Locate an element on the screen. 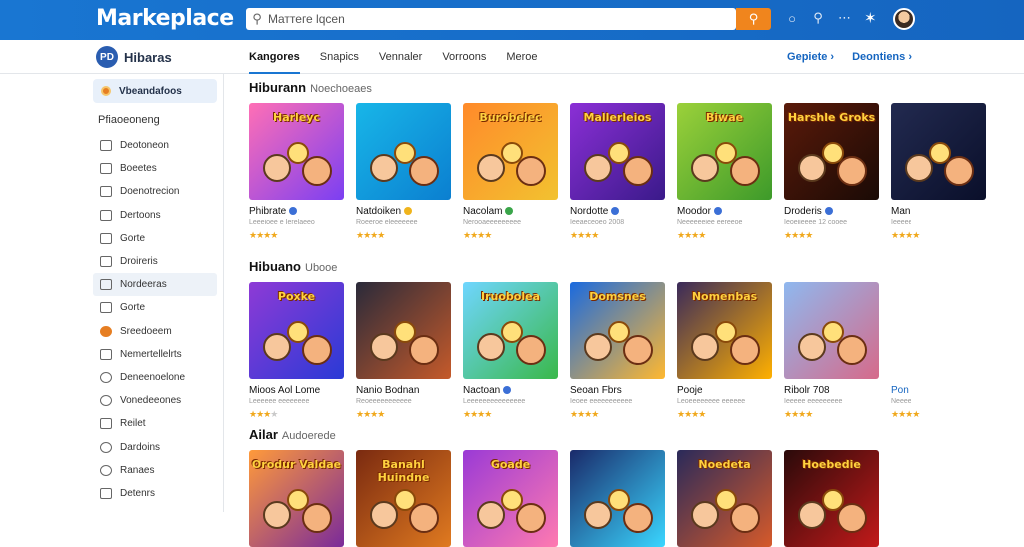 The height and width of the screenshot is (547, 1024). section-subtitle: Audoerede is located at coordinates (309, 436).